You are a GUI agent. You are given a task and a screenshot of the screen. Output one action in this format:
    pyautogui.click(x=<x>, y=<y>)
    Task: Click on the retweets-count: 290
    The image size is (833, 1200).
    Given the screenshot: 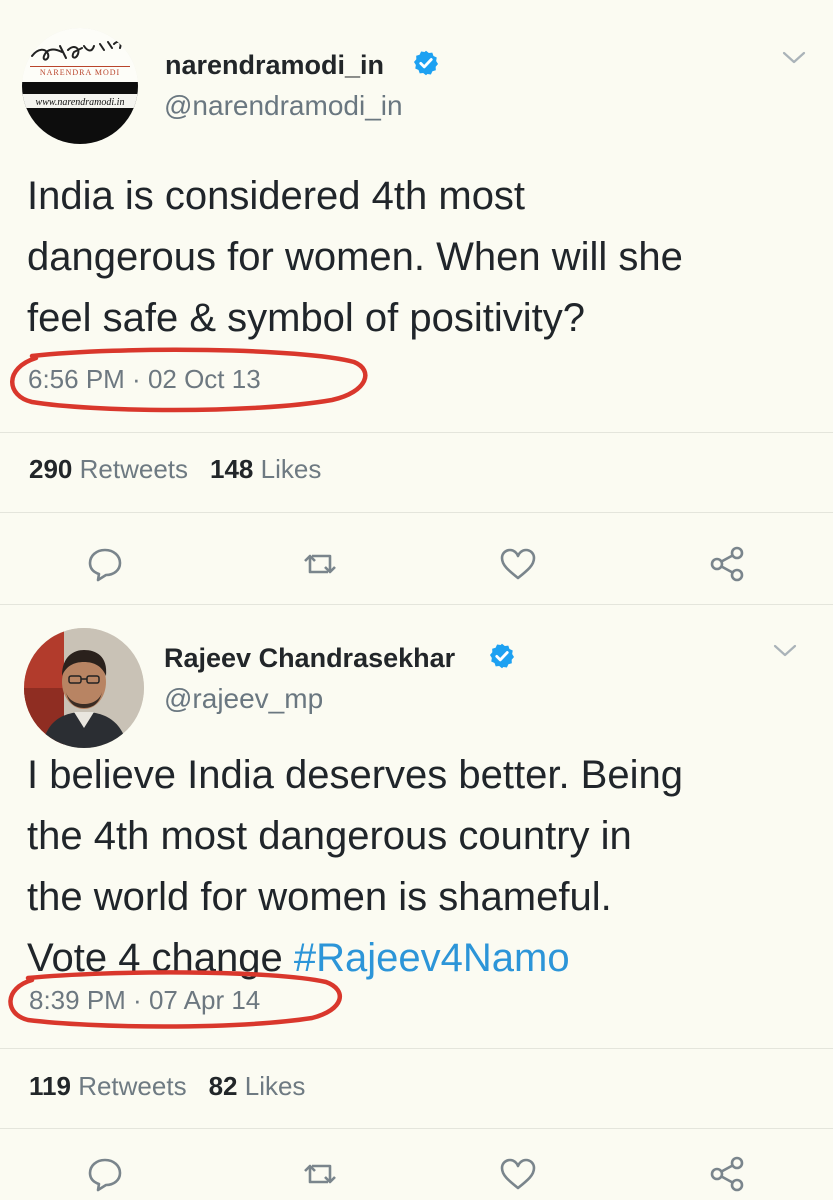 What is the action you would take?
    pyautogui.click(x=51, y=469)
    